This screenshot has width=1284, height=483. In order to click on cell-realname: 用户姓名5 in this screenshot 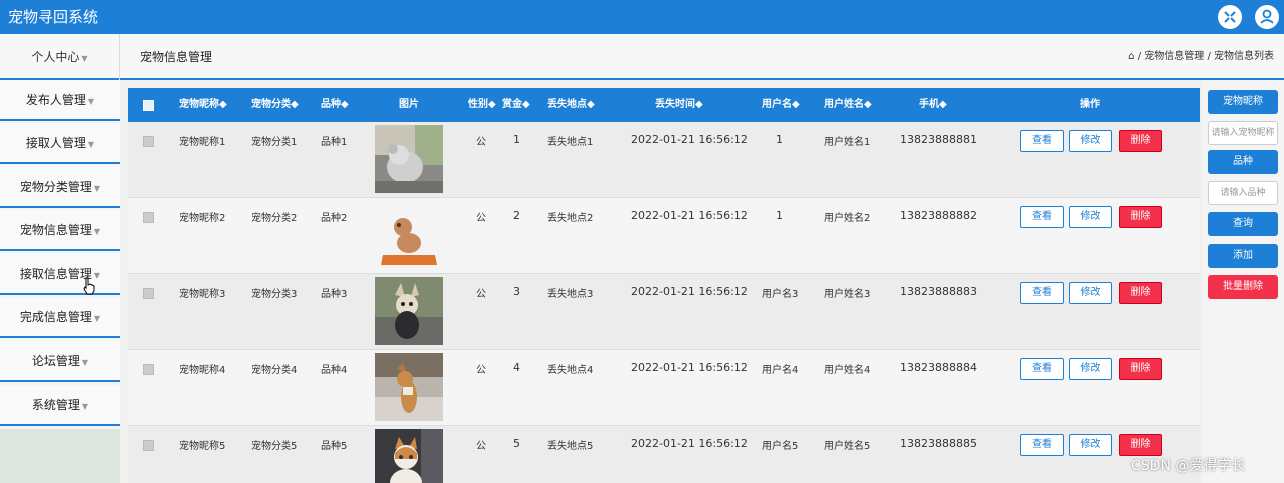, I will do `click(847, 446)`.